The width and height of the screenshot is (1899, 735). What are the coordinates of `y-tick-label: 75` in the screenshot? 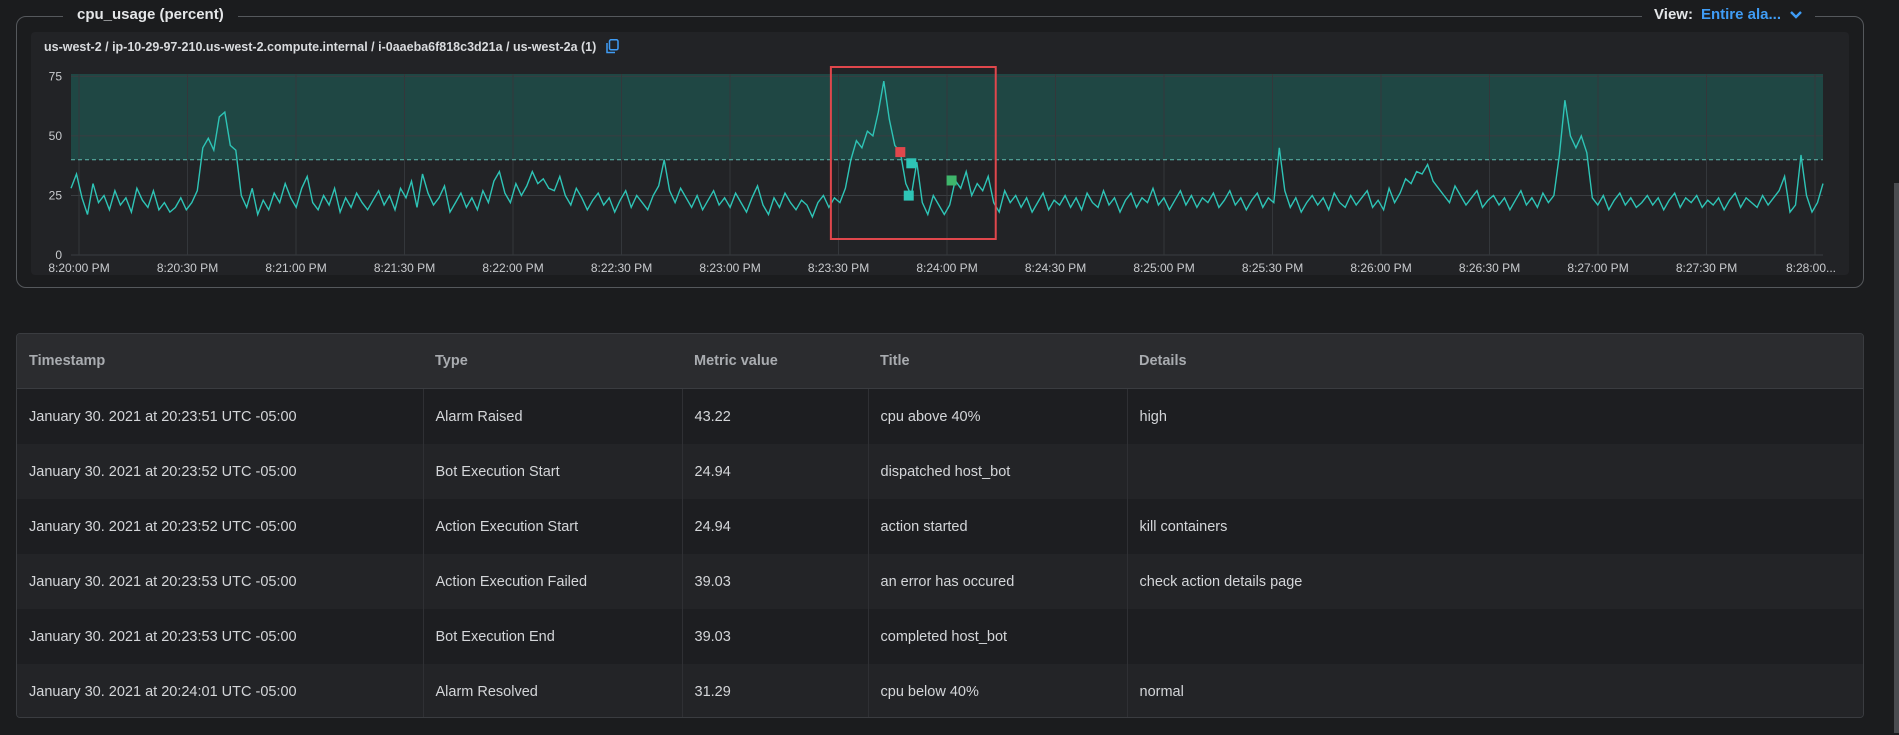 It's located at (56, 76).